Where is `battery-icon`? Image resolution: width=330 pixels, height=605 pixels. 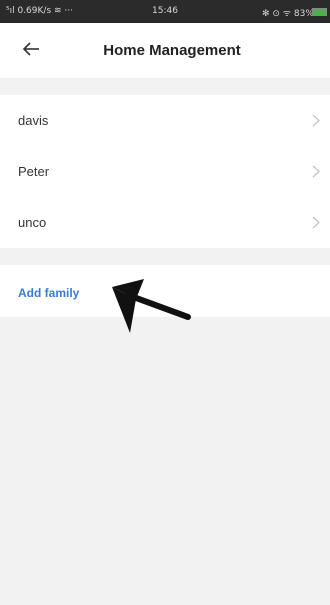 battery-icon is located at coordinates (319, 12).